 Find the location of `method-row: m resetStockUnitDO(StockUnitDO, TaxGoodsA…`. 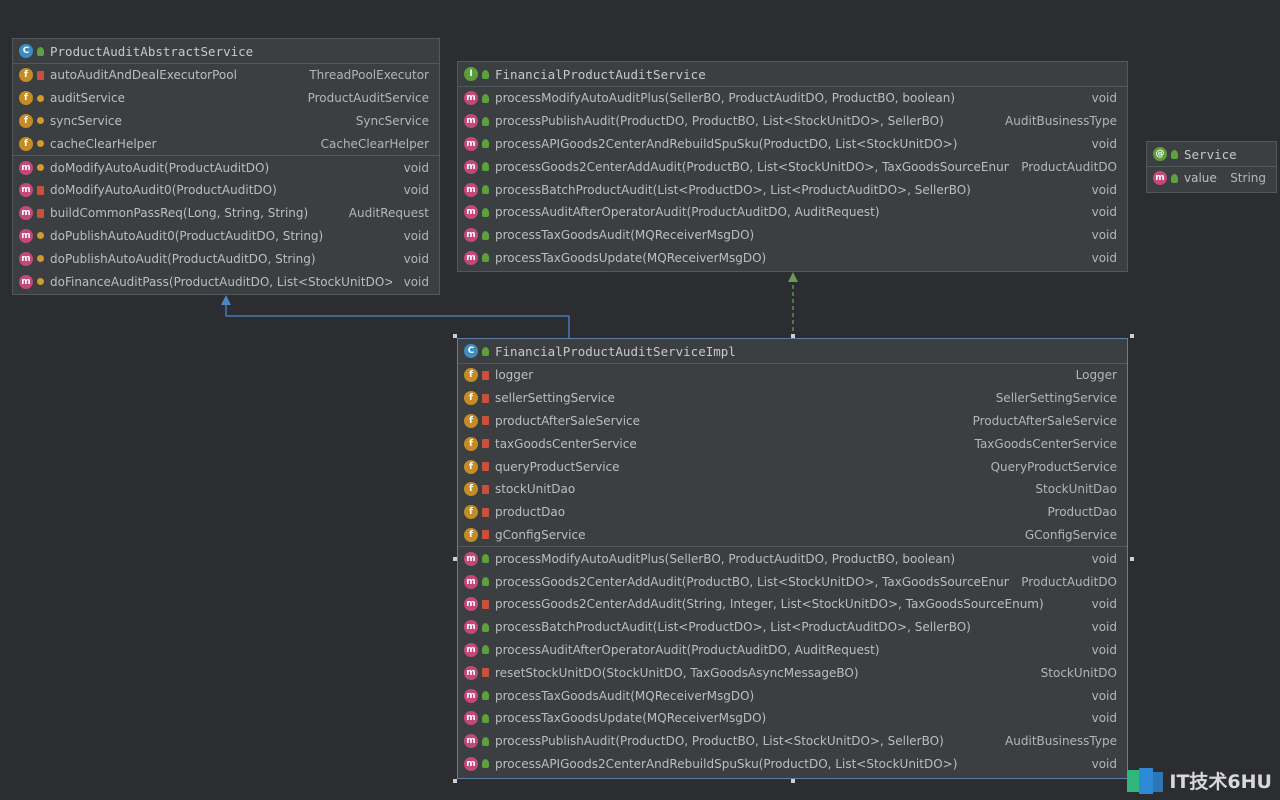

method-row: m resetStockUnitDO(StockUnitDO, TaxGoodsA… is located at coordinates (792, 672).